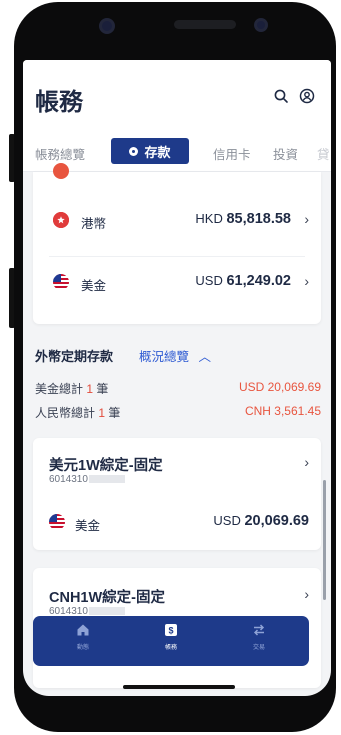 The height and width of the screenshot is (735, 341). Describe the element at coordinates (157, 152) in the screenshot. I see `tab-deposits-label: 存款` at that location.